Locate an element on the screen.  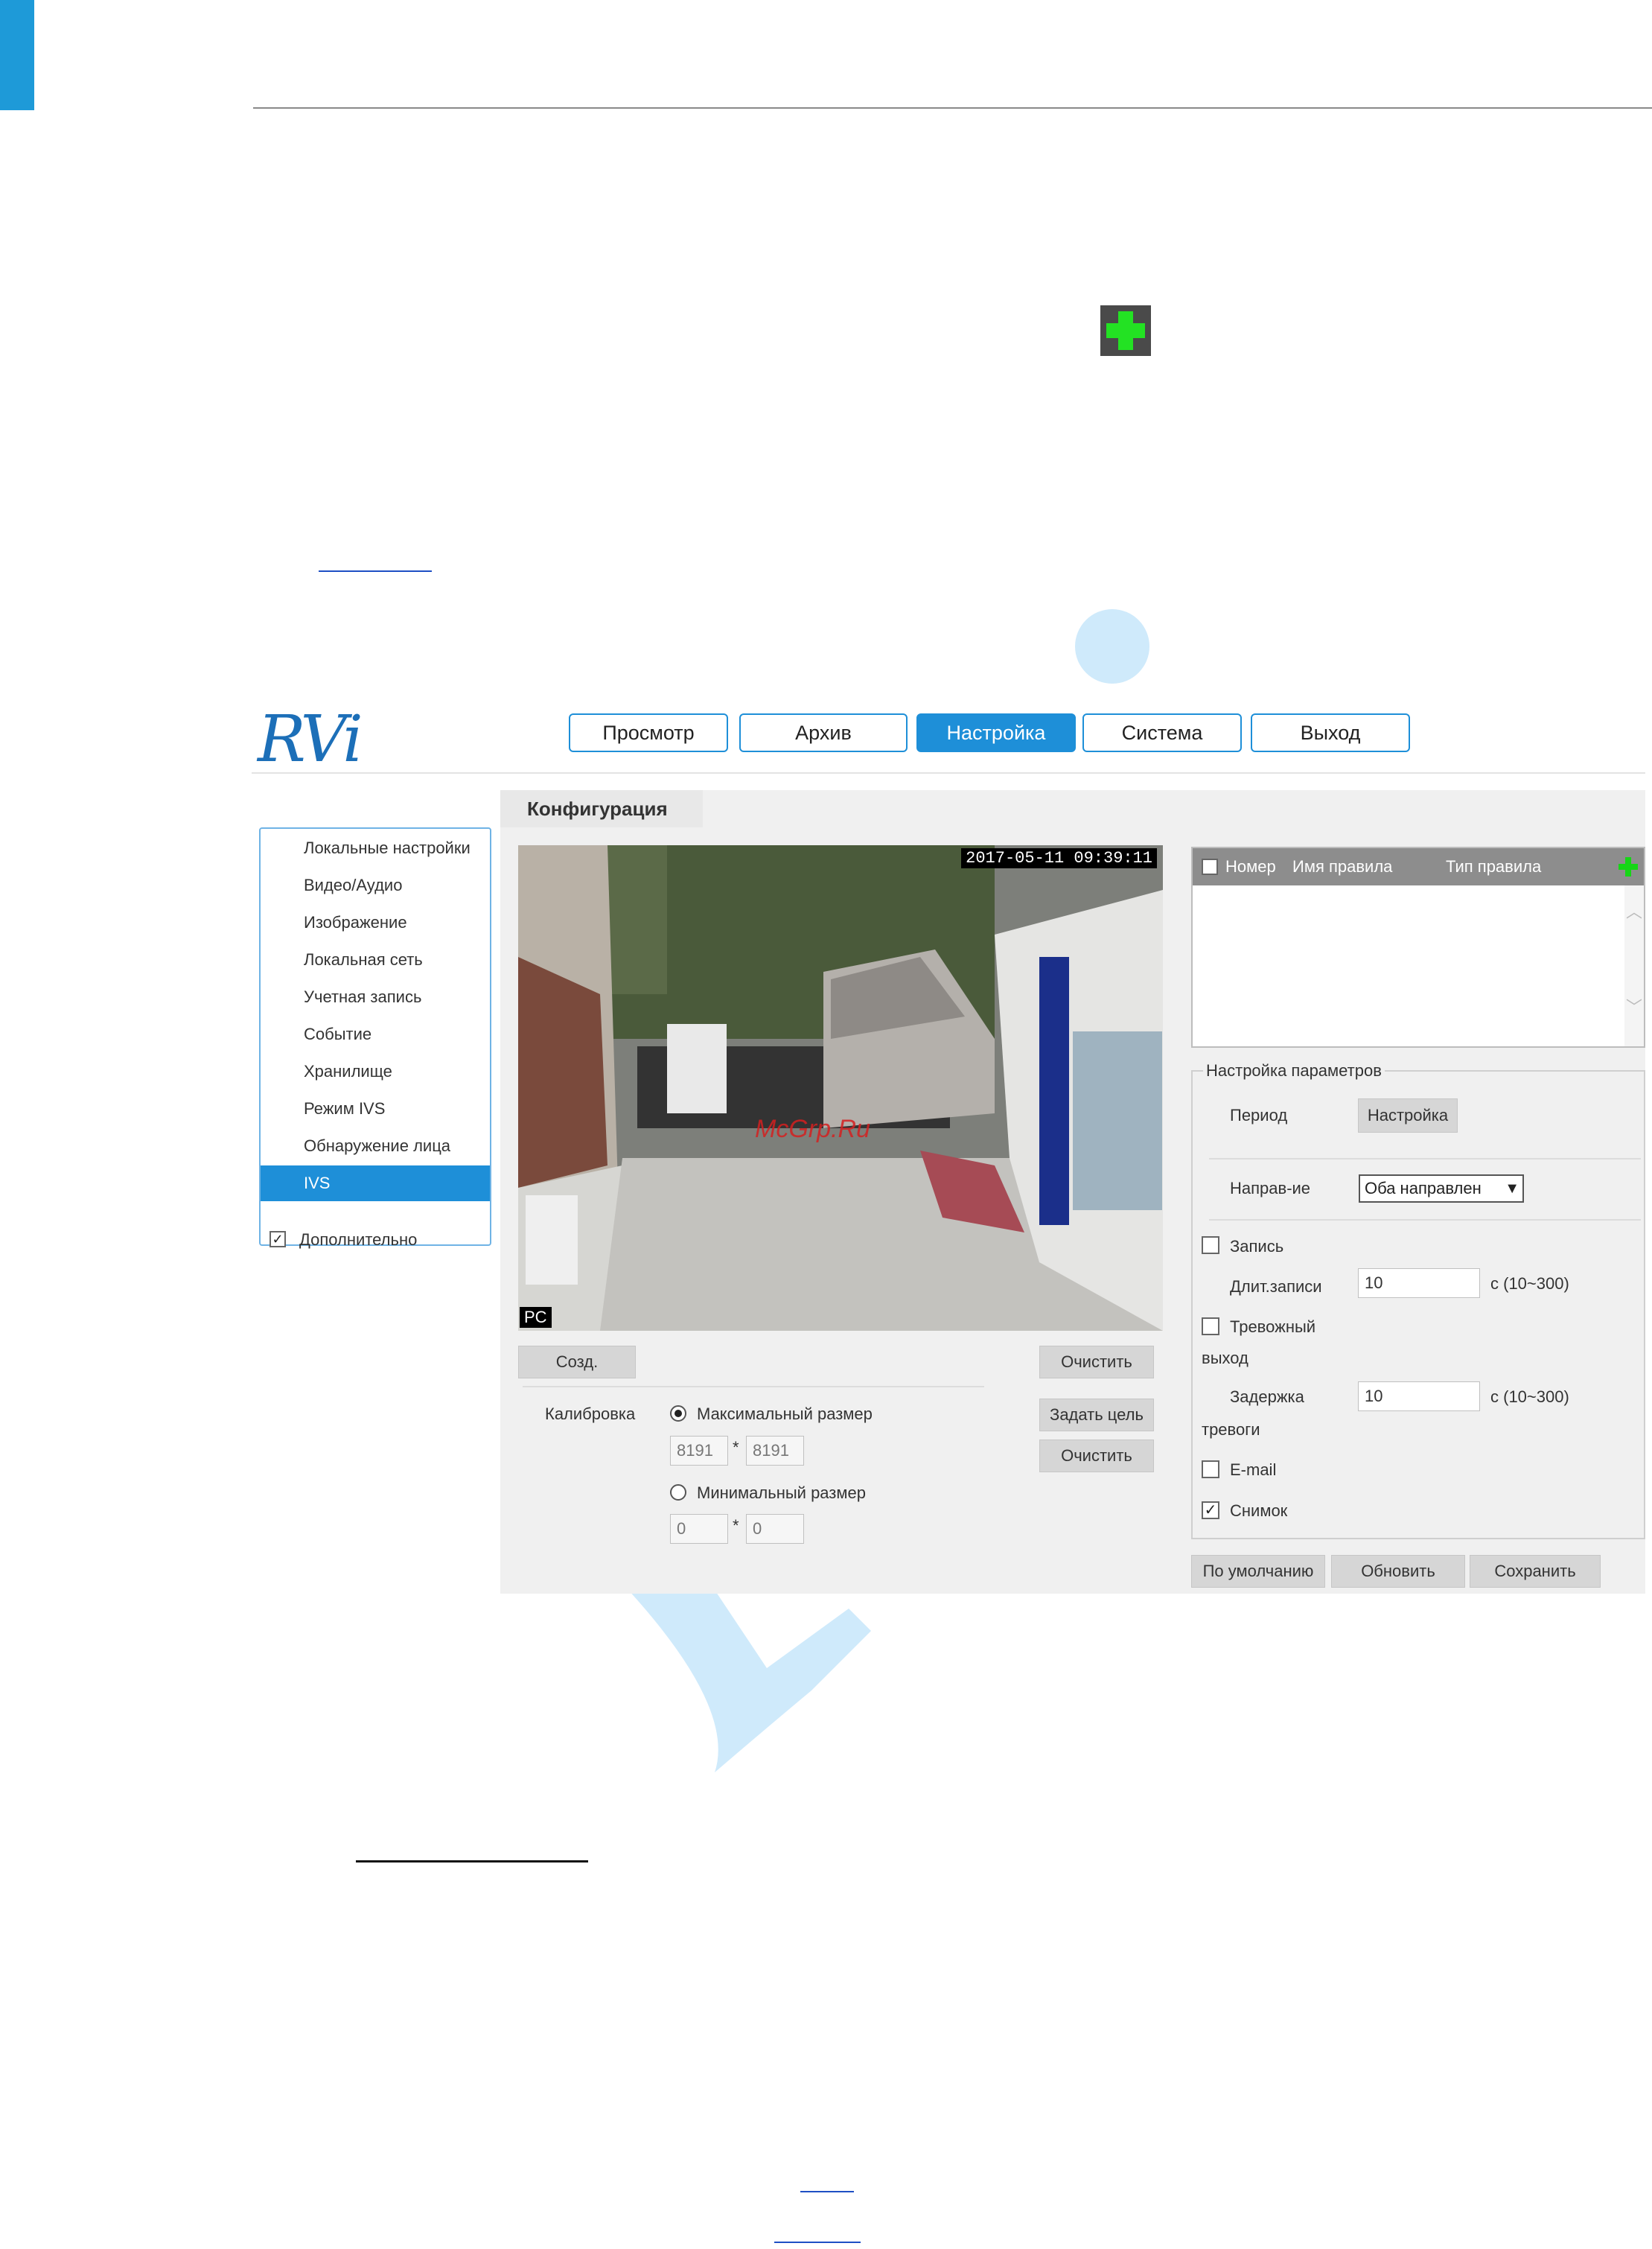
nav-preview: Просмотр is located at coordinates (649, 732).